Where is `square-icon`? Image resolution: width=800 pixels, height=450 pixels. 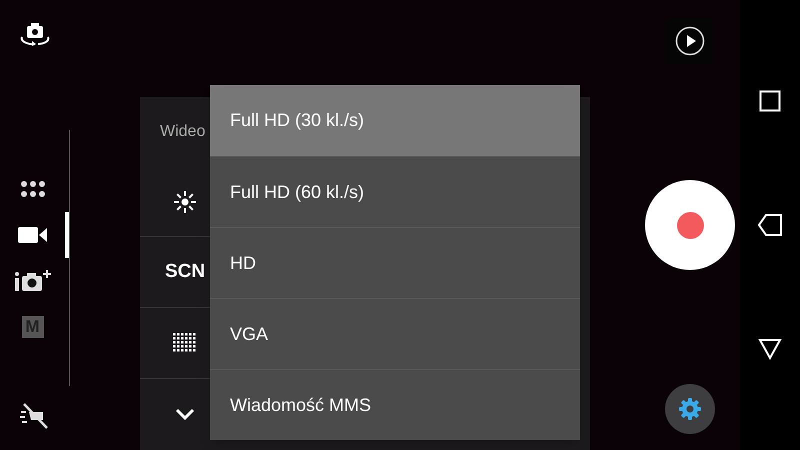 square-icon is located at coordinates (770, 101).